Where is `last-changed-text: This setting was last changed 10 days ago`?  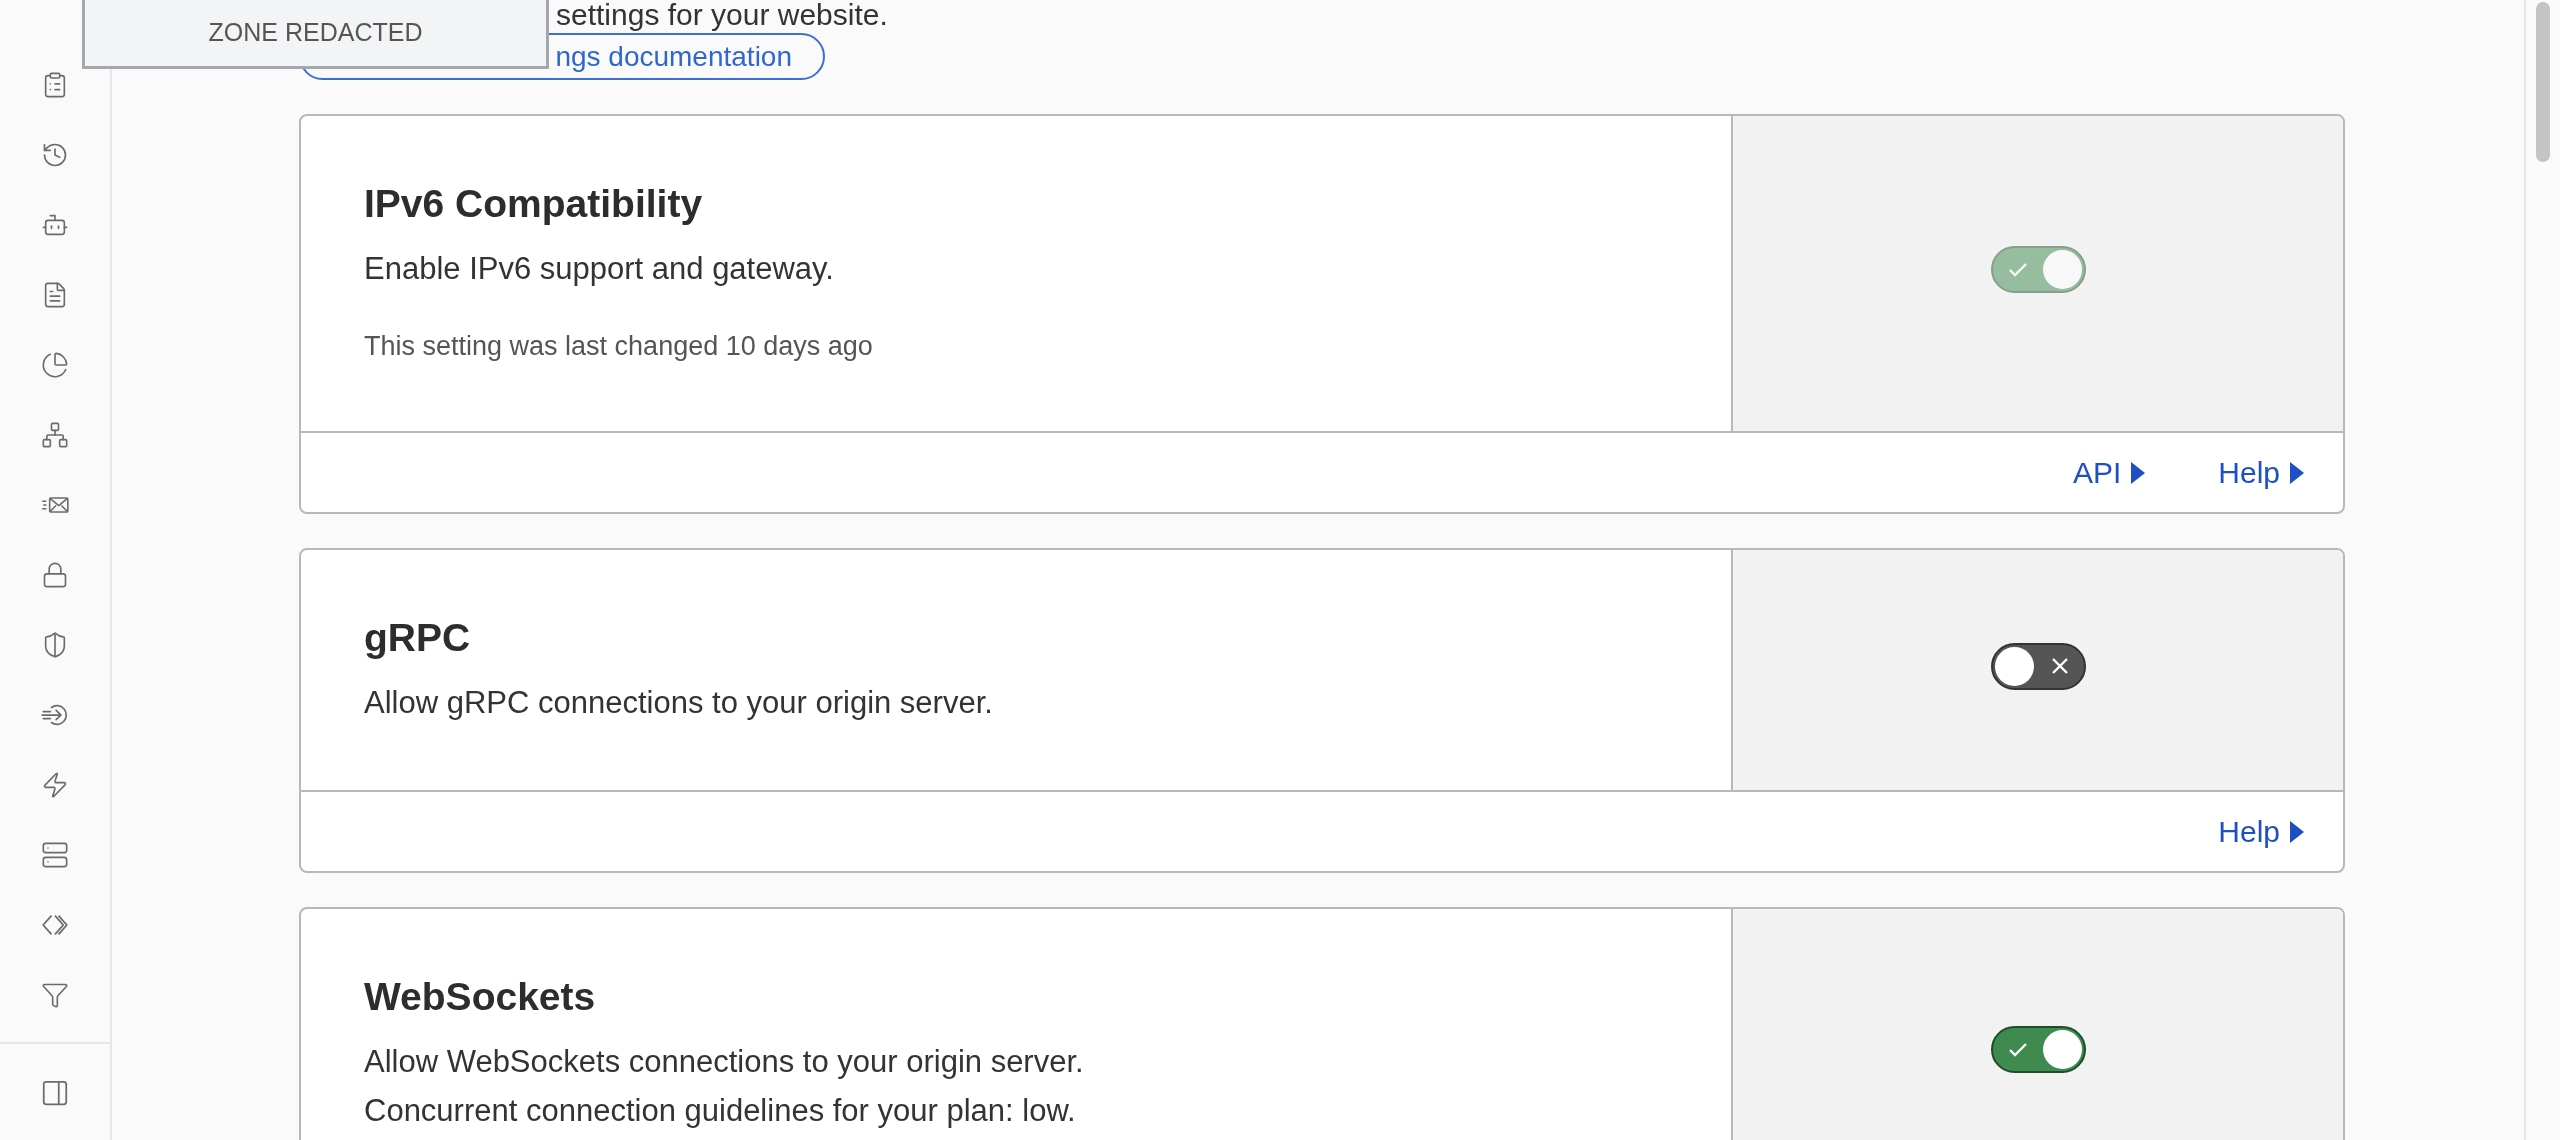 last-changed-text: This setting was last changed 10 days ago is located at coordinates (618, 346).